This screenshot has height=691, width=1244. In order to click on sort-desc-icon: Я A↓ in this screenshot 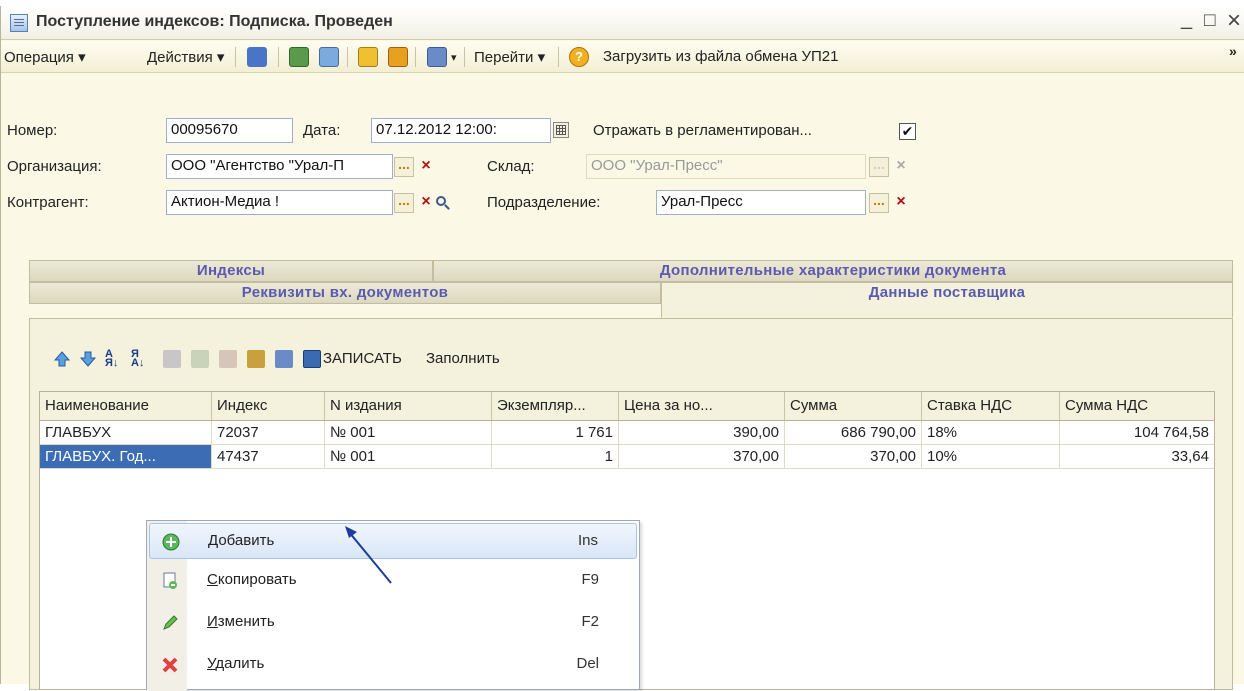, I will do `click(140, 359)`.